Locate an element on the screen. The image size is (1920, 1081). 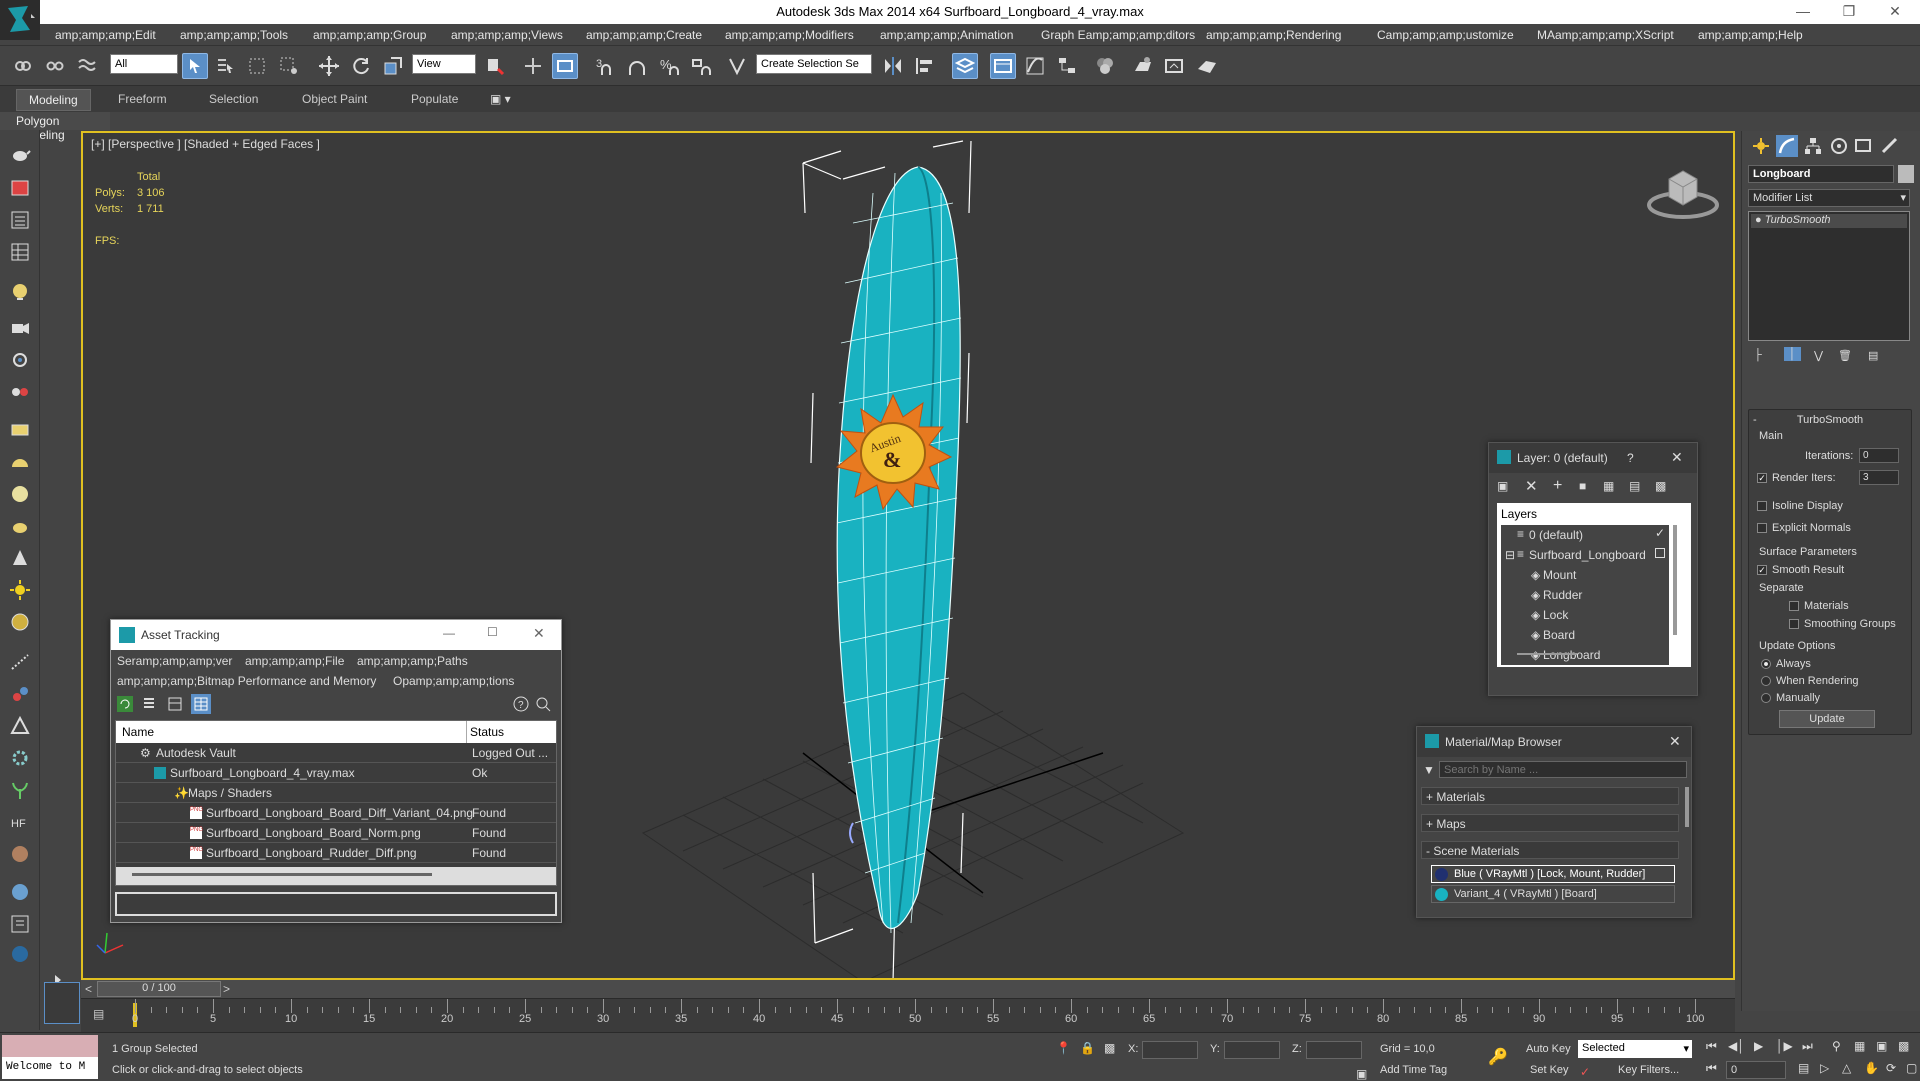
scene-materials-group: - Scene Materials is located at coordinates (1550, 850).